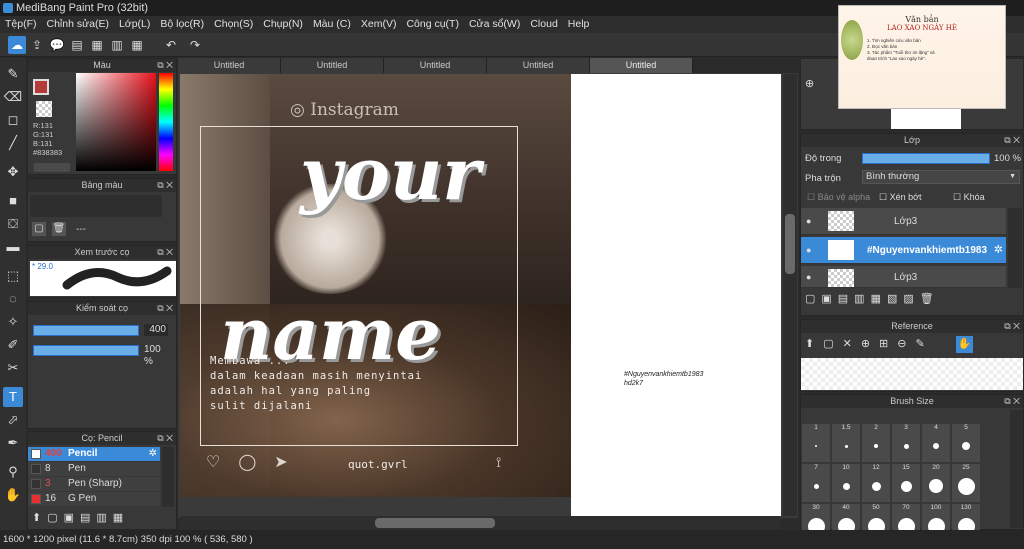 The image size is (1024, 549). I want to click on opacity-slider, so click(86, 350).